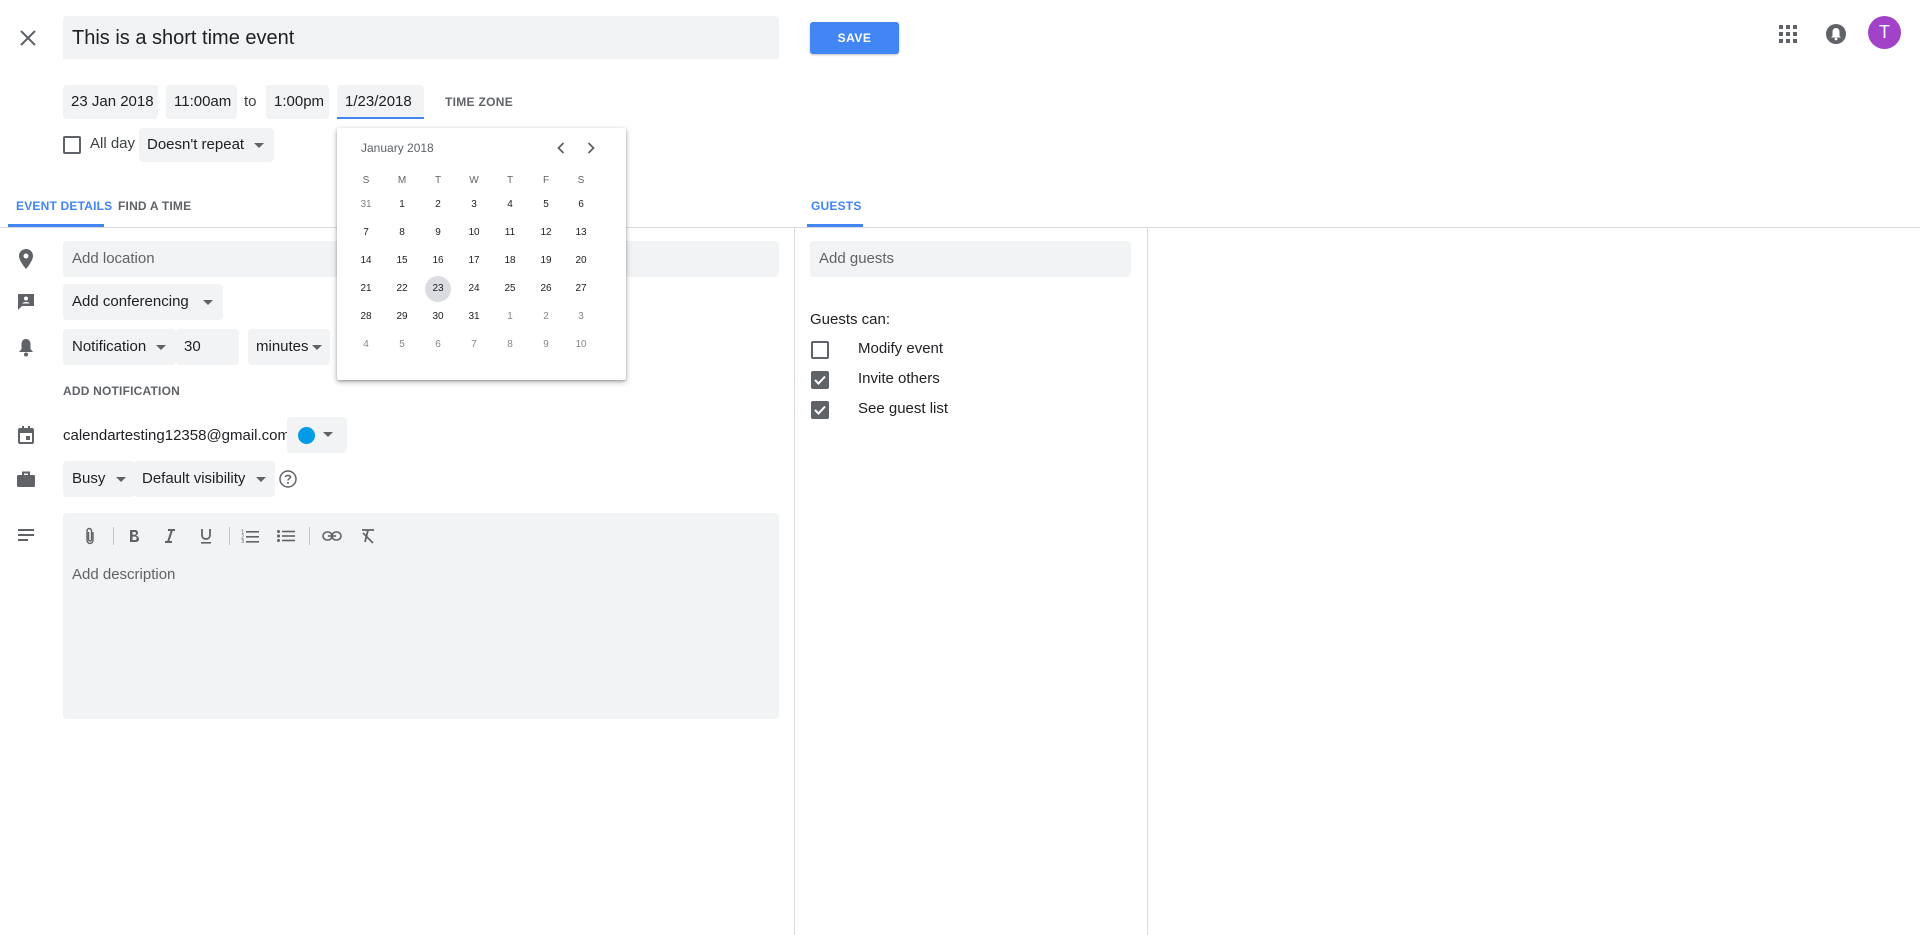 This screenshot has width=1920, height=935. I want to click on end-time-field: 1:00pm, so click(297, 102).